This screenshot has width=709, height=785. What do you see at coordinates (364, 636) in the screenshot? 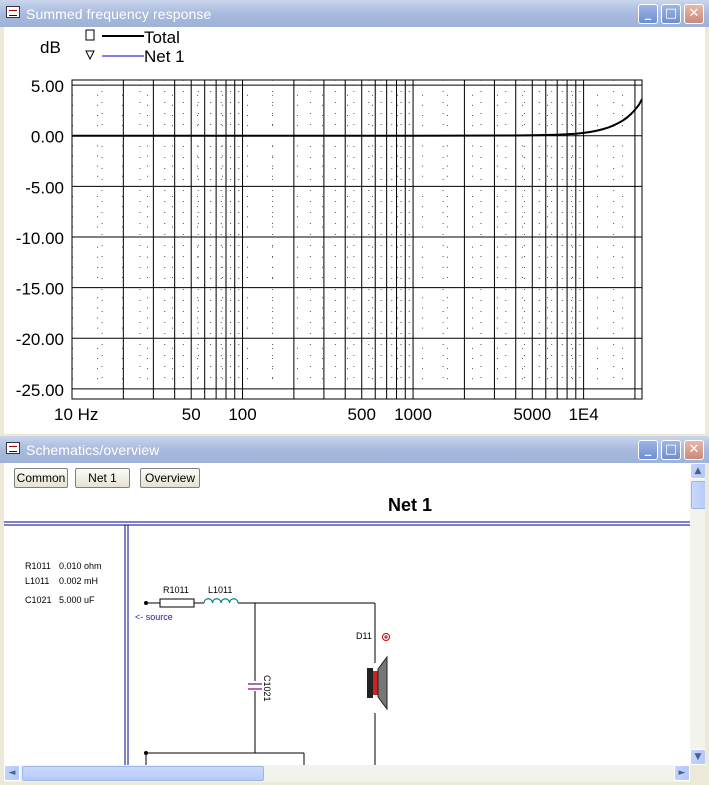
I see `speaker-label: D11` at bounding box center [364, 636].